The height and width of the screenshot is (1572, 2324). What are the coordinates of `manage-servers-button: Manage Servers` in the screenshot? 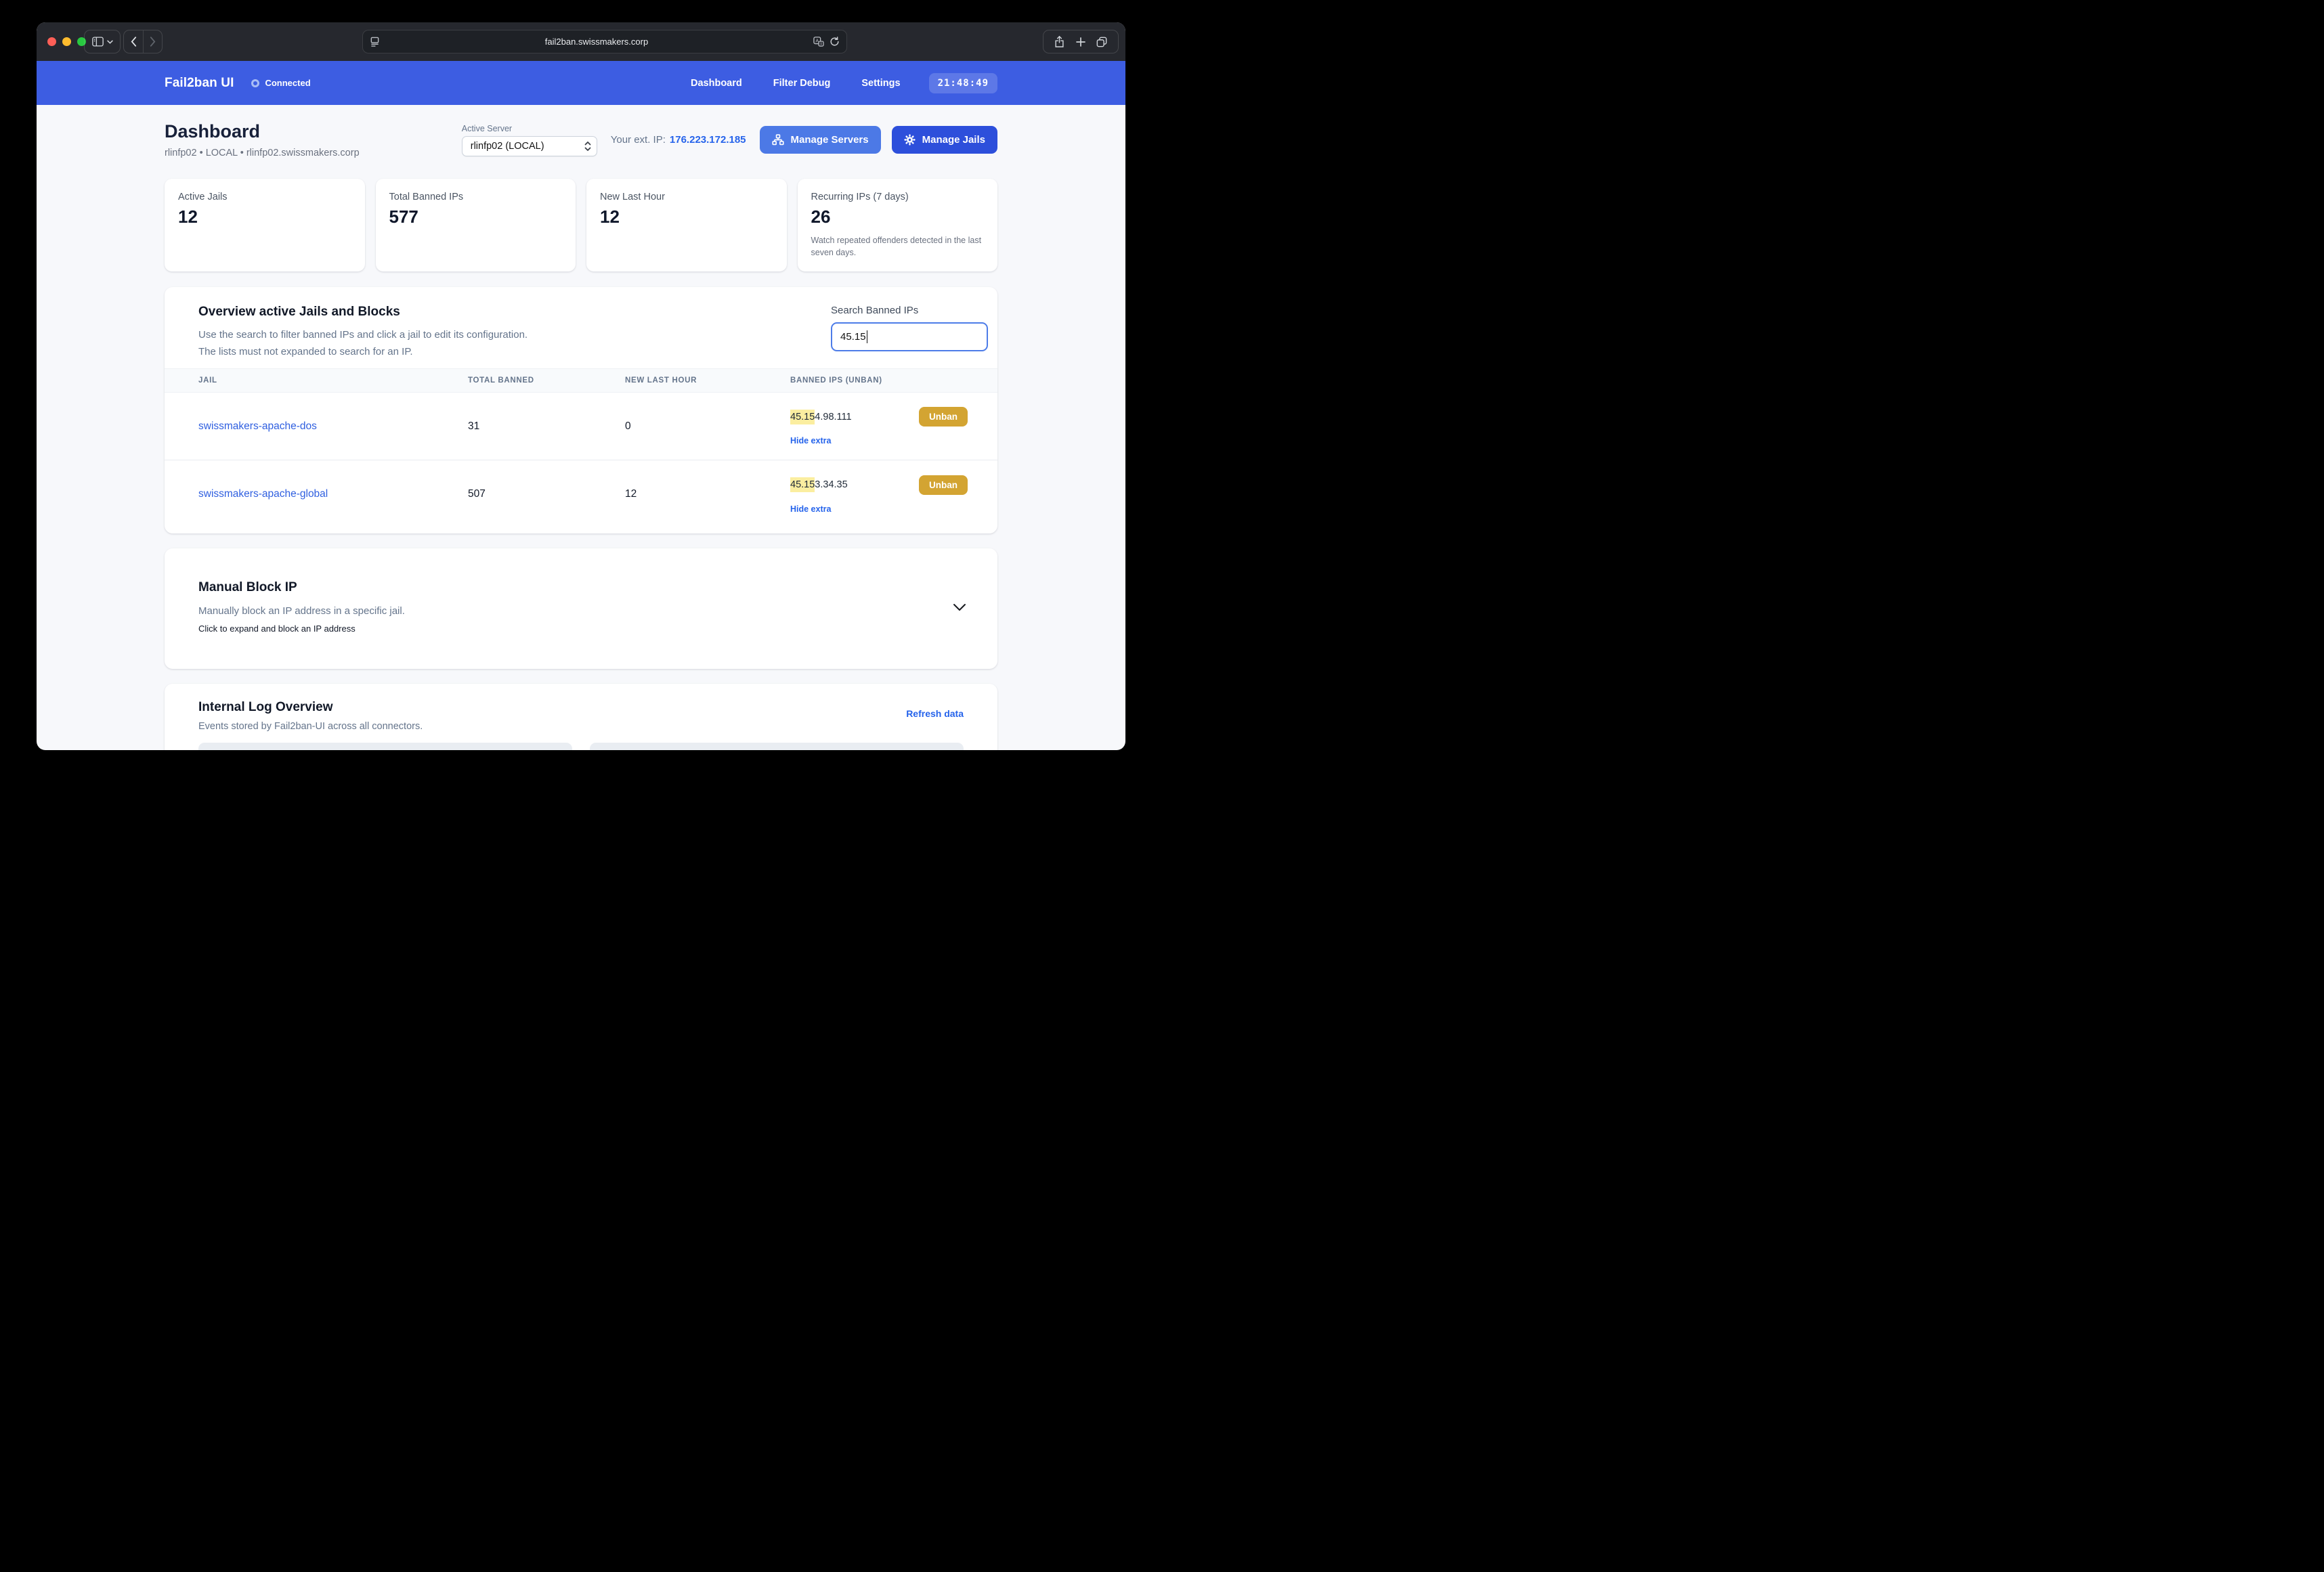 It's located at (820, 140).